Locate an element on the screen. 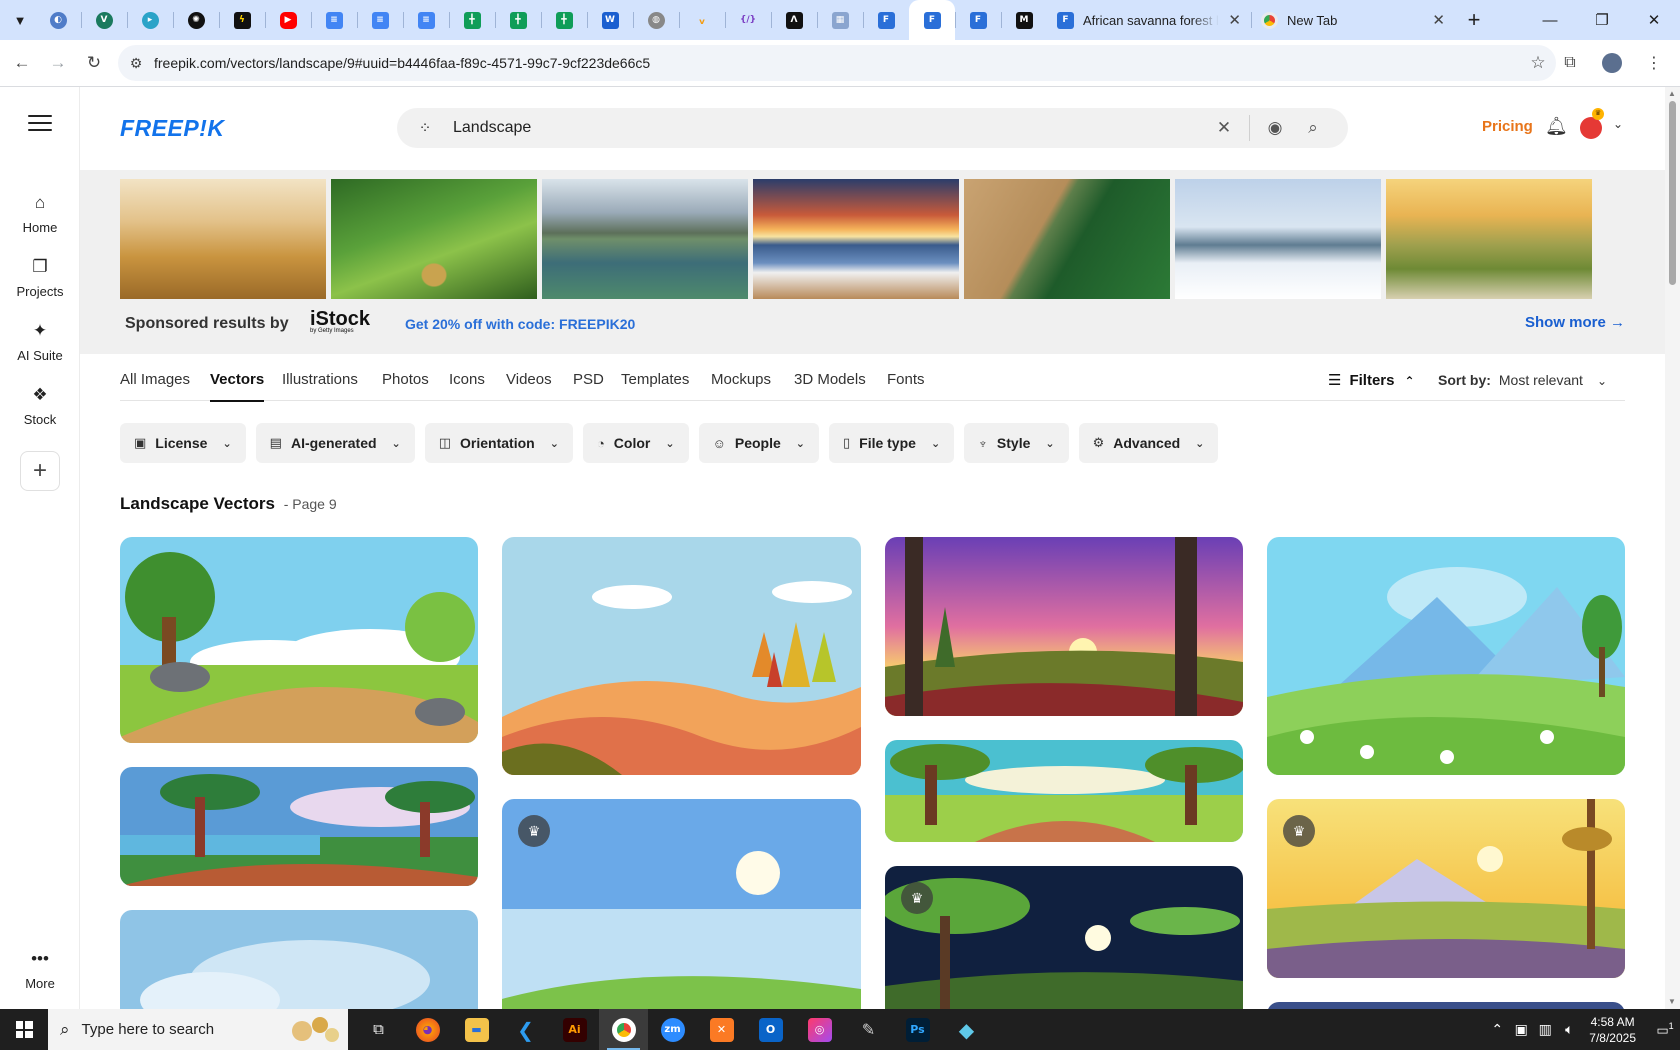  tab-pinned-16: {/} is located at coordinates (748, 20).